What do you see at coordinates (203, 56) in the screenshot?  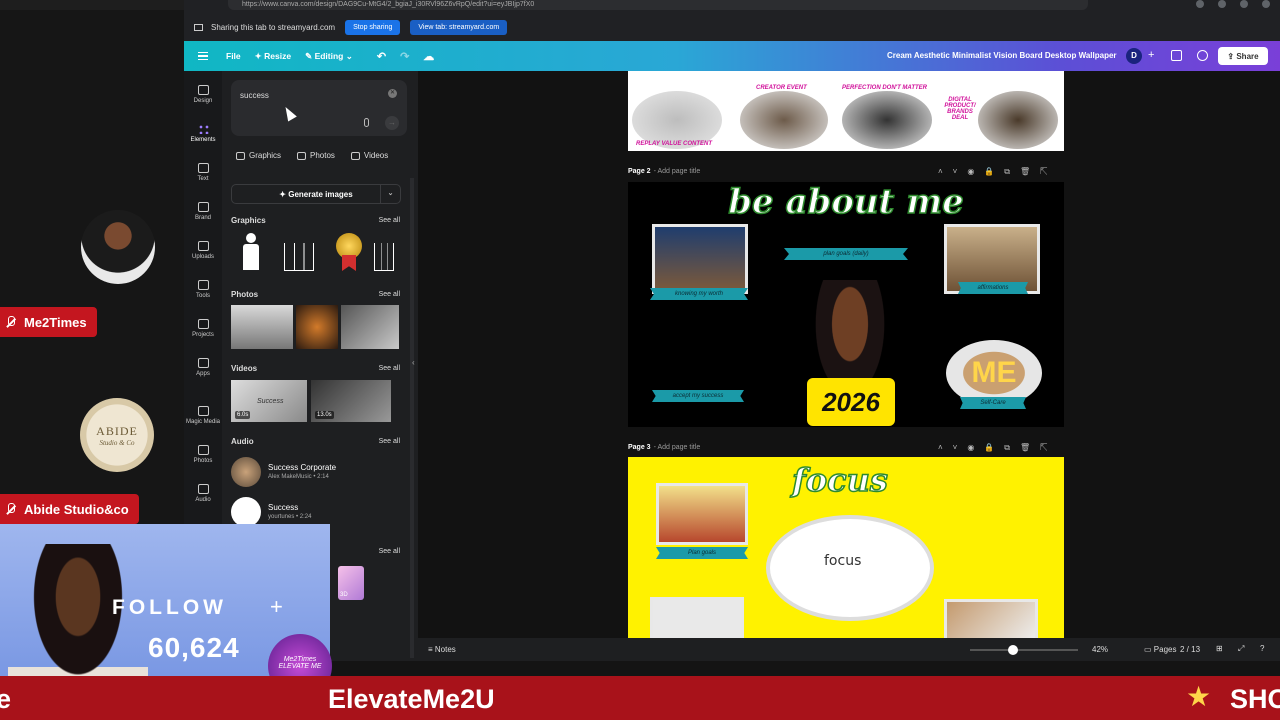 I see `main-menu-icon` at bounding box center [203, 56].